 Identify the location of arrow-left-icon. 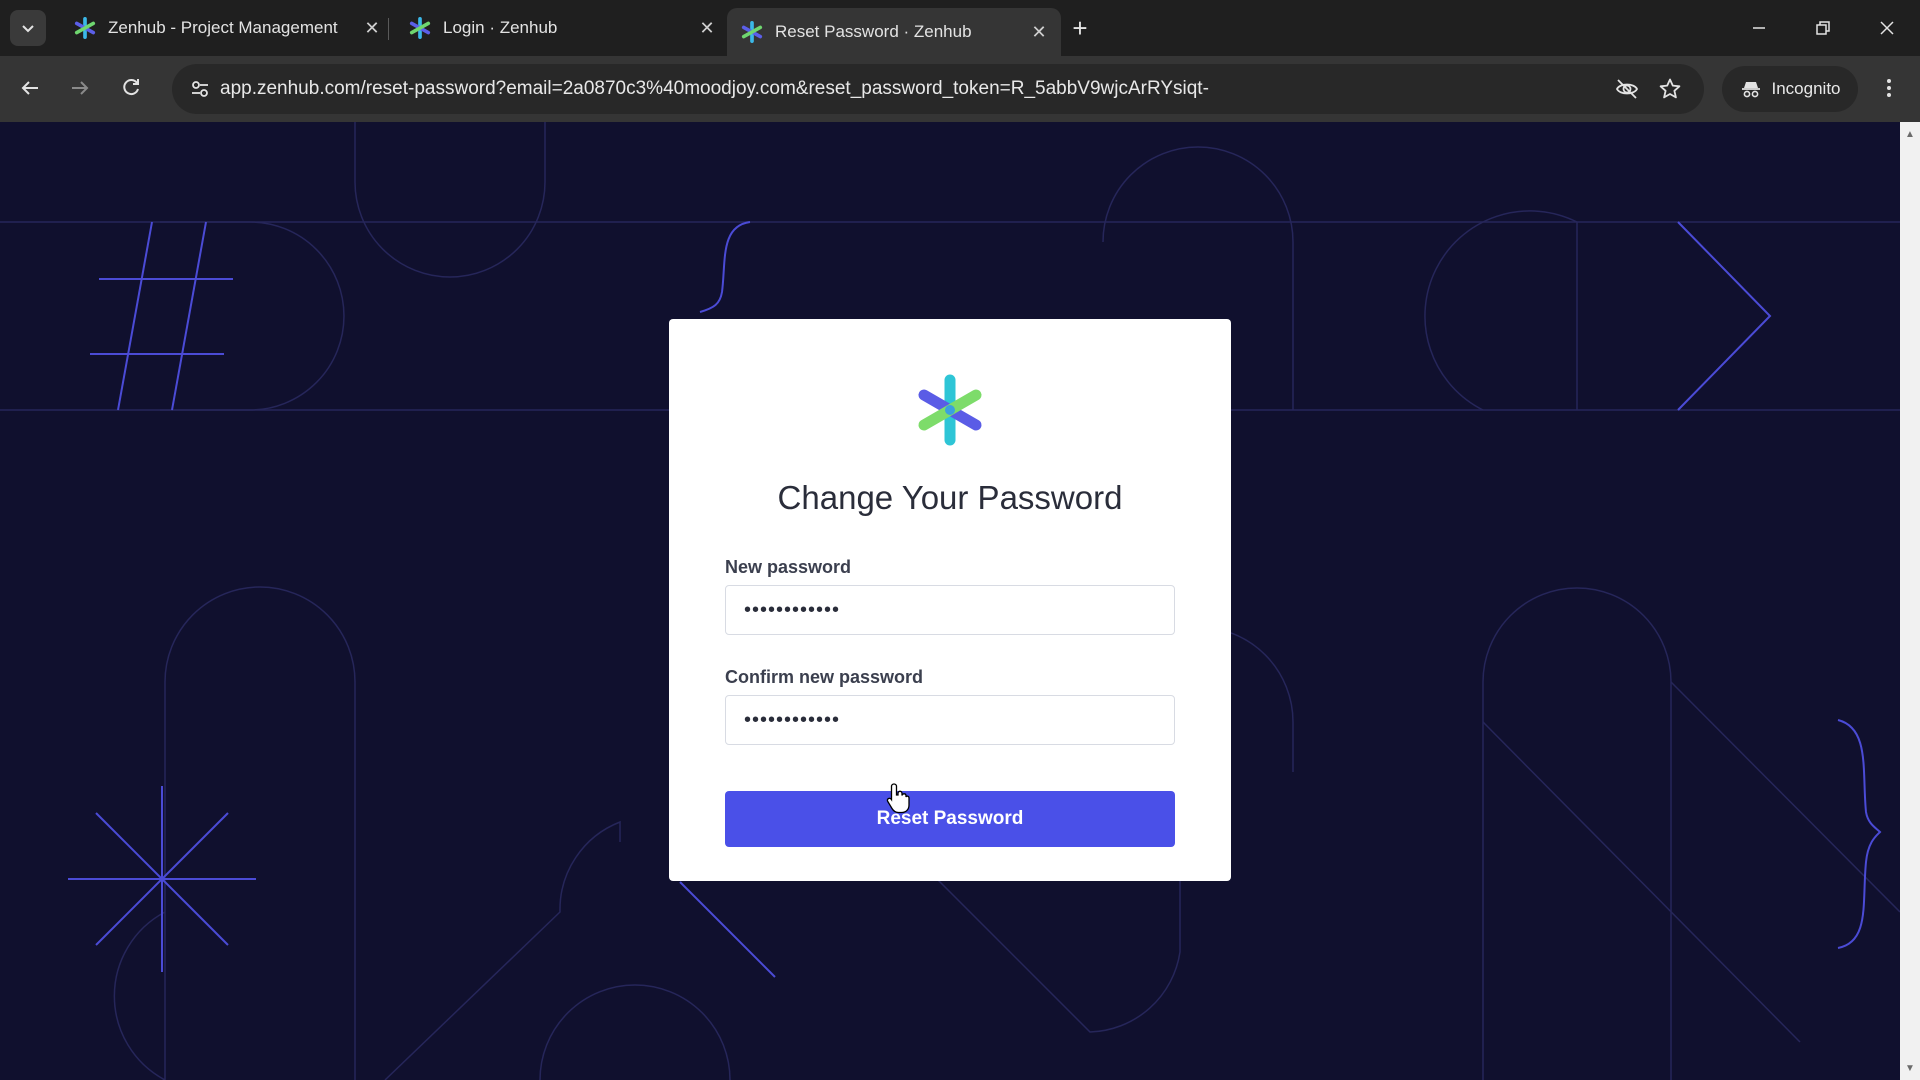
(29, 88).